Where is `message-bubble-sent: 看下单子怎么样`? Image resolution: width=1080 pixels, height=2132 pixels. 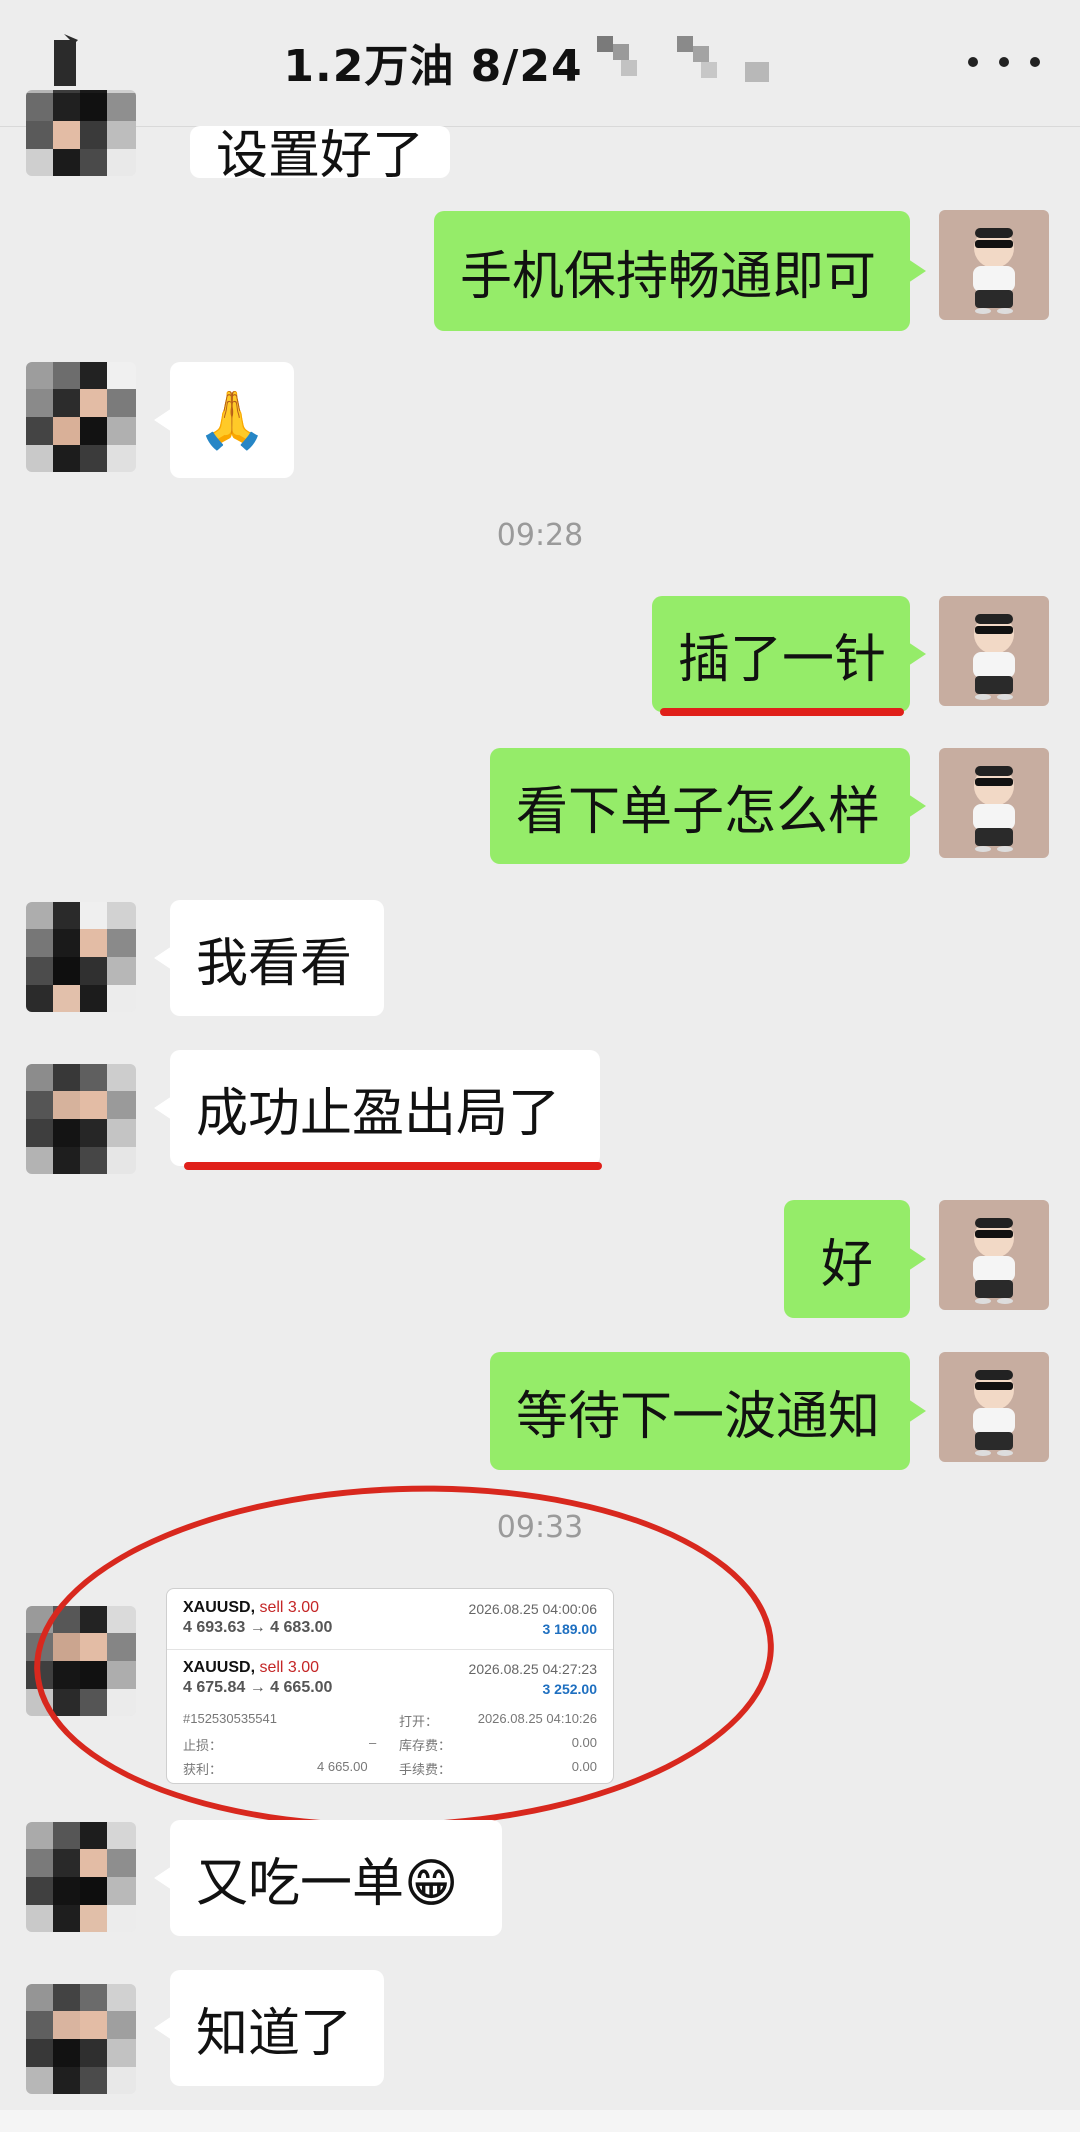
message-bubble-sent: 看下单子怎么样 is located at coordinates (708, 806).